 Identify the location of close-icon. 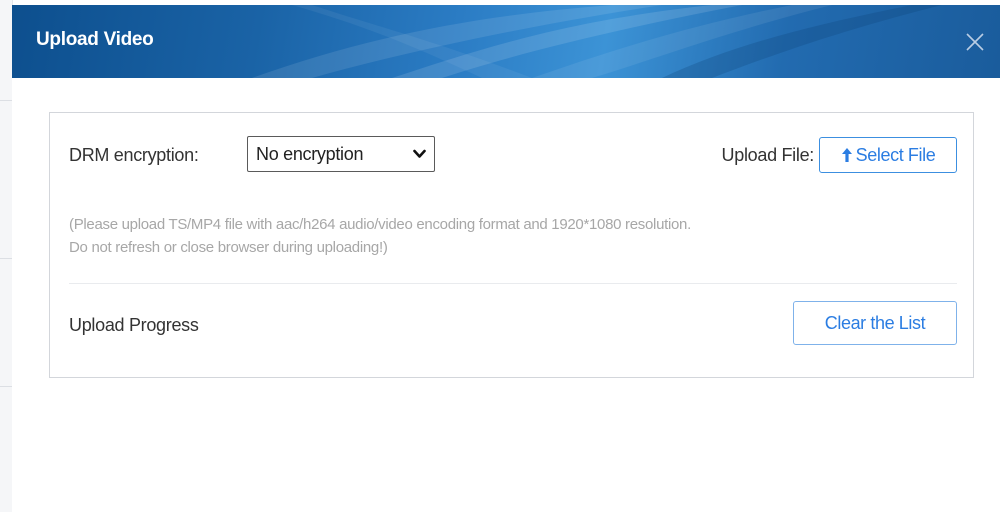
(975, 42).